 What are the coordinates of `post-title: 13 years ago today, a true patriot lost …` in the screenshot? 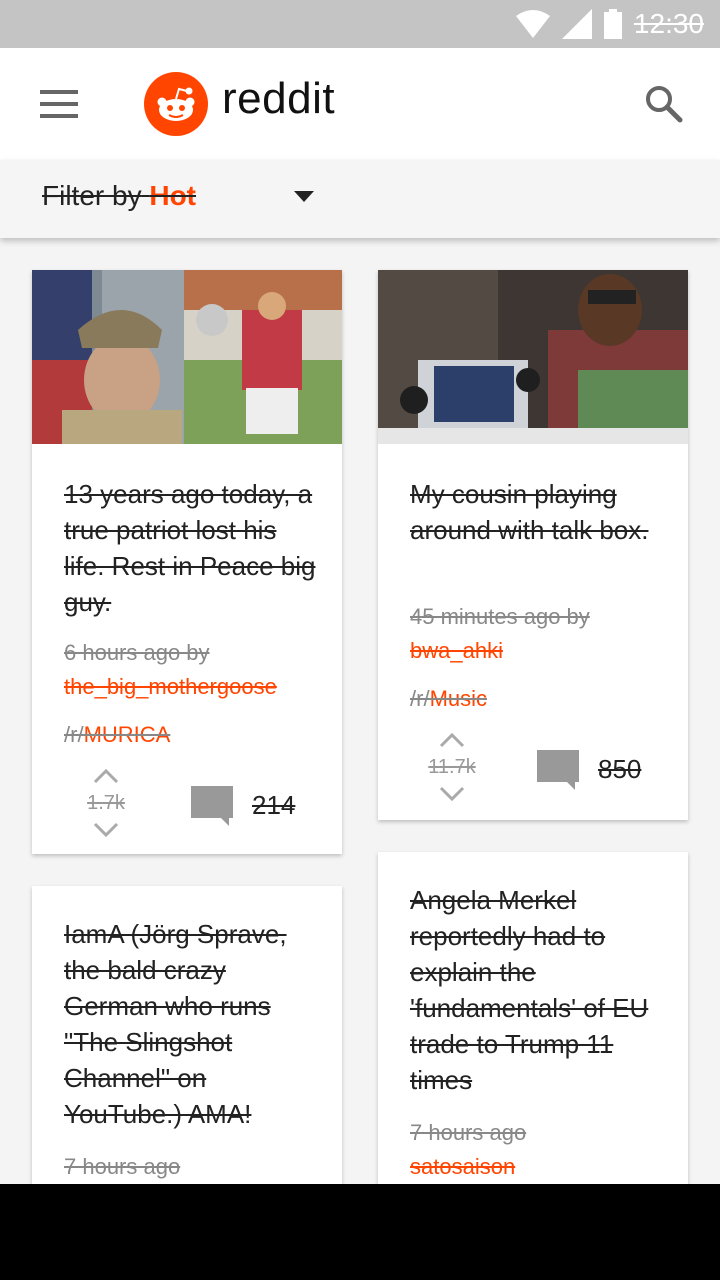 It's located at (190, 548).